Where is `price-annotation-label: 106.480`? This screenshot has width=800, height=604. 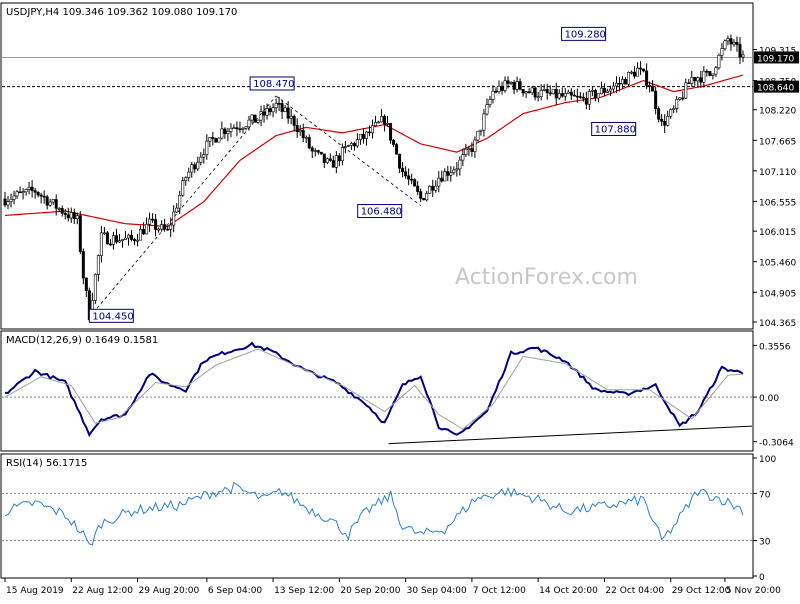 price-annotation-label: 106.480 is located at coordinates (381, 212).